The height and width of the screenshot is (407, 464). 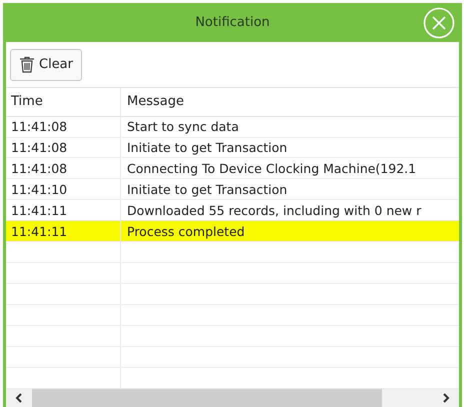 I want to click on message-cell: Connecting To Device Clocking Machine(192.1, so click(x=271, y=168).